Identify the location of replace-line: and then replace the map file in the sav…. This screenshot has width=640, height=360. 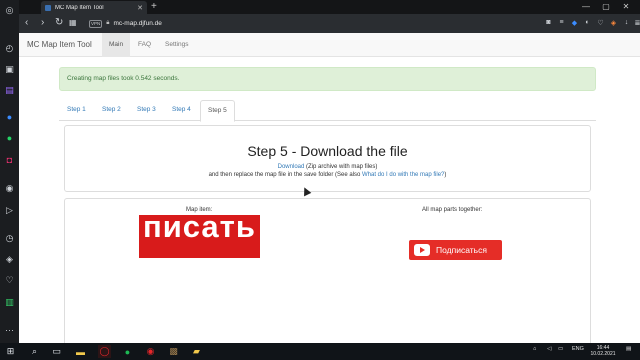
(327, 175).